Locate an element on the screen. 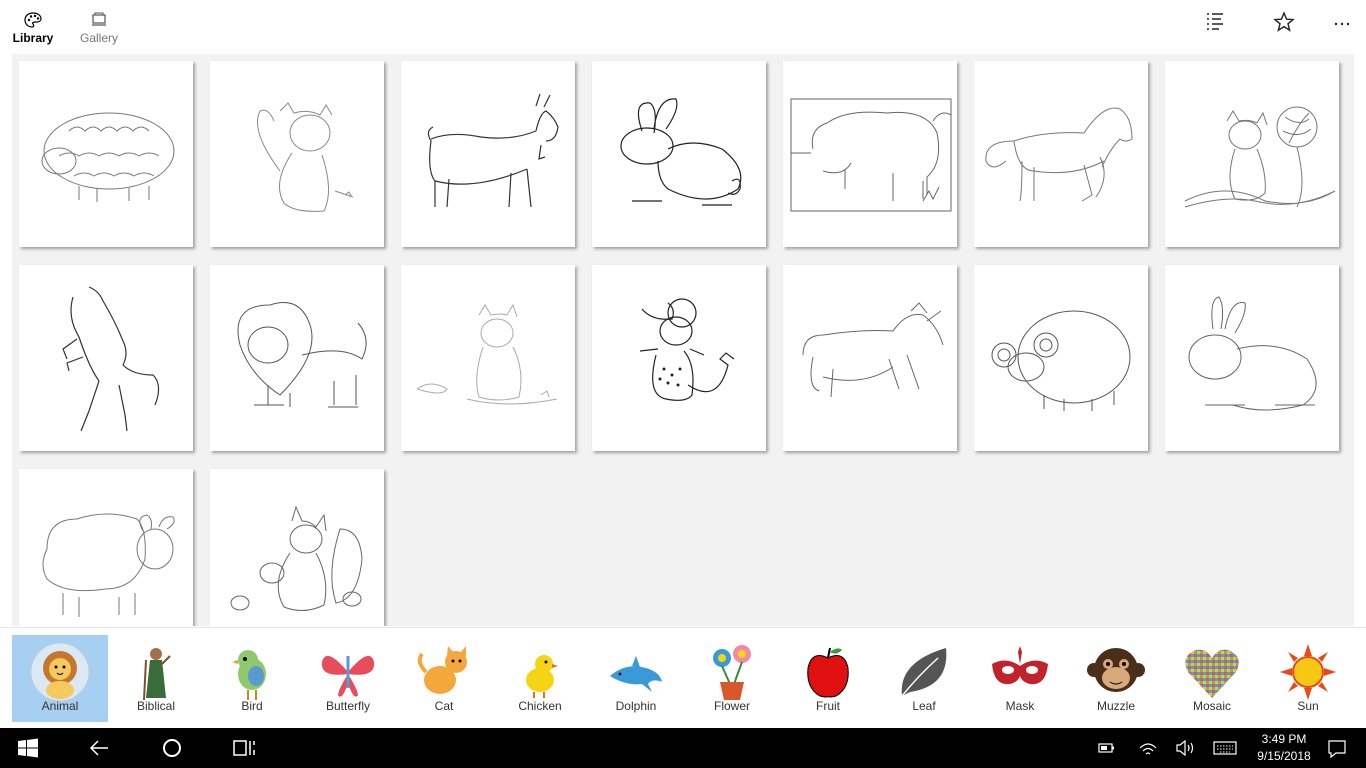 The image size is (1366, 768). nav-library: Library is located at coordinates (33, 30).